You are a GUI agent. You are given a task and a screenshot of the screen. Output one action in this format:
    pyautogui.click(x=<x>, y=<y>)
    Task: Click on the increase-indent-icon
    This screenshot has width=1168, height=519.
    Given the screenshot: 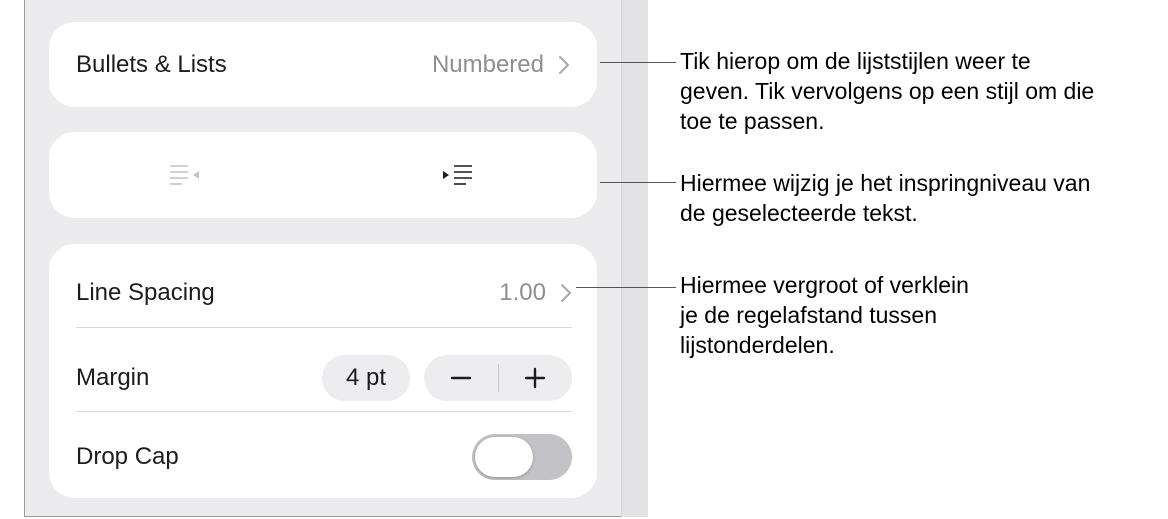 What is the action you would take?
    pyautogui.click(x=457, y=175)
    